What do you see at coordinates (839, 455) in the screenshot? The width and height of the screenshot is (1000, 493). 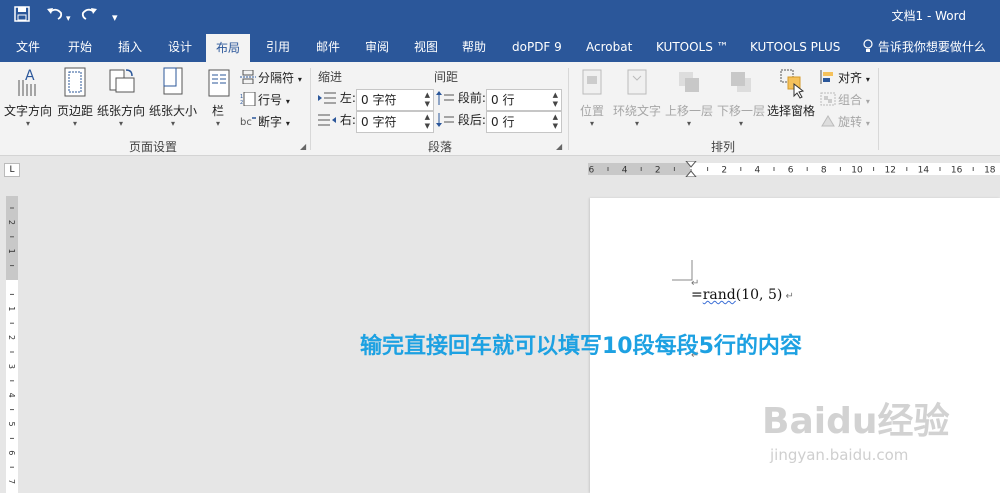 I see `watermark-url: jingyan.baidu.com` at bounding box center [839, 455].